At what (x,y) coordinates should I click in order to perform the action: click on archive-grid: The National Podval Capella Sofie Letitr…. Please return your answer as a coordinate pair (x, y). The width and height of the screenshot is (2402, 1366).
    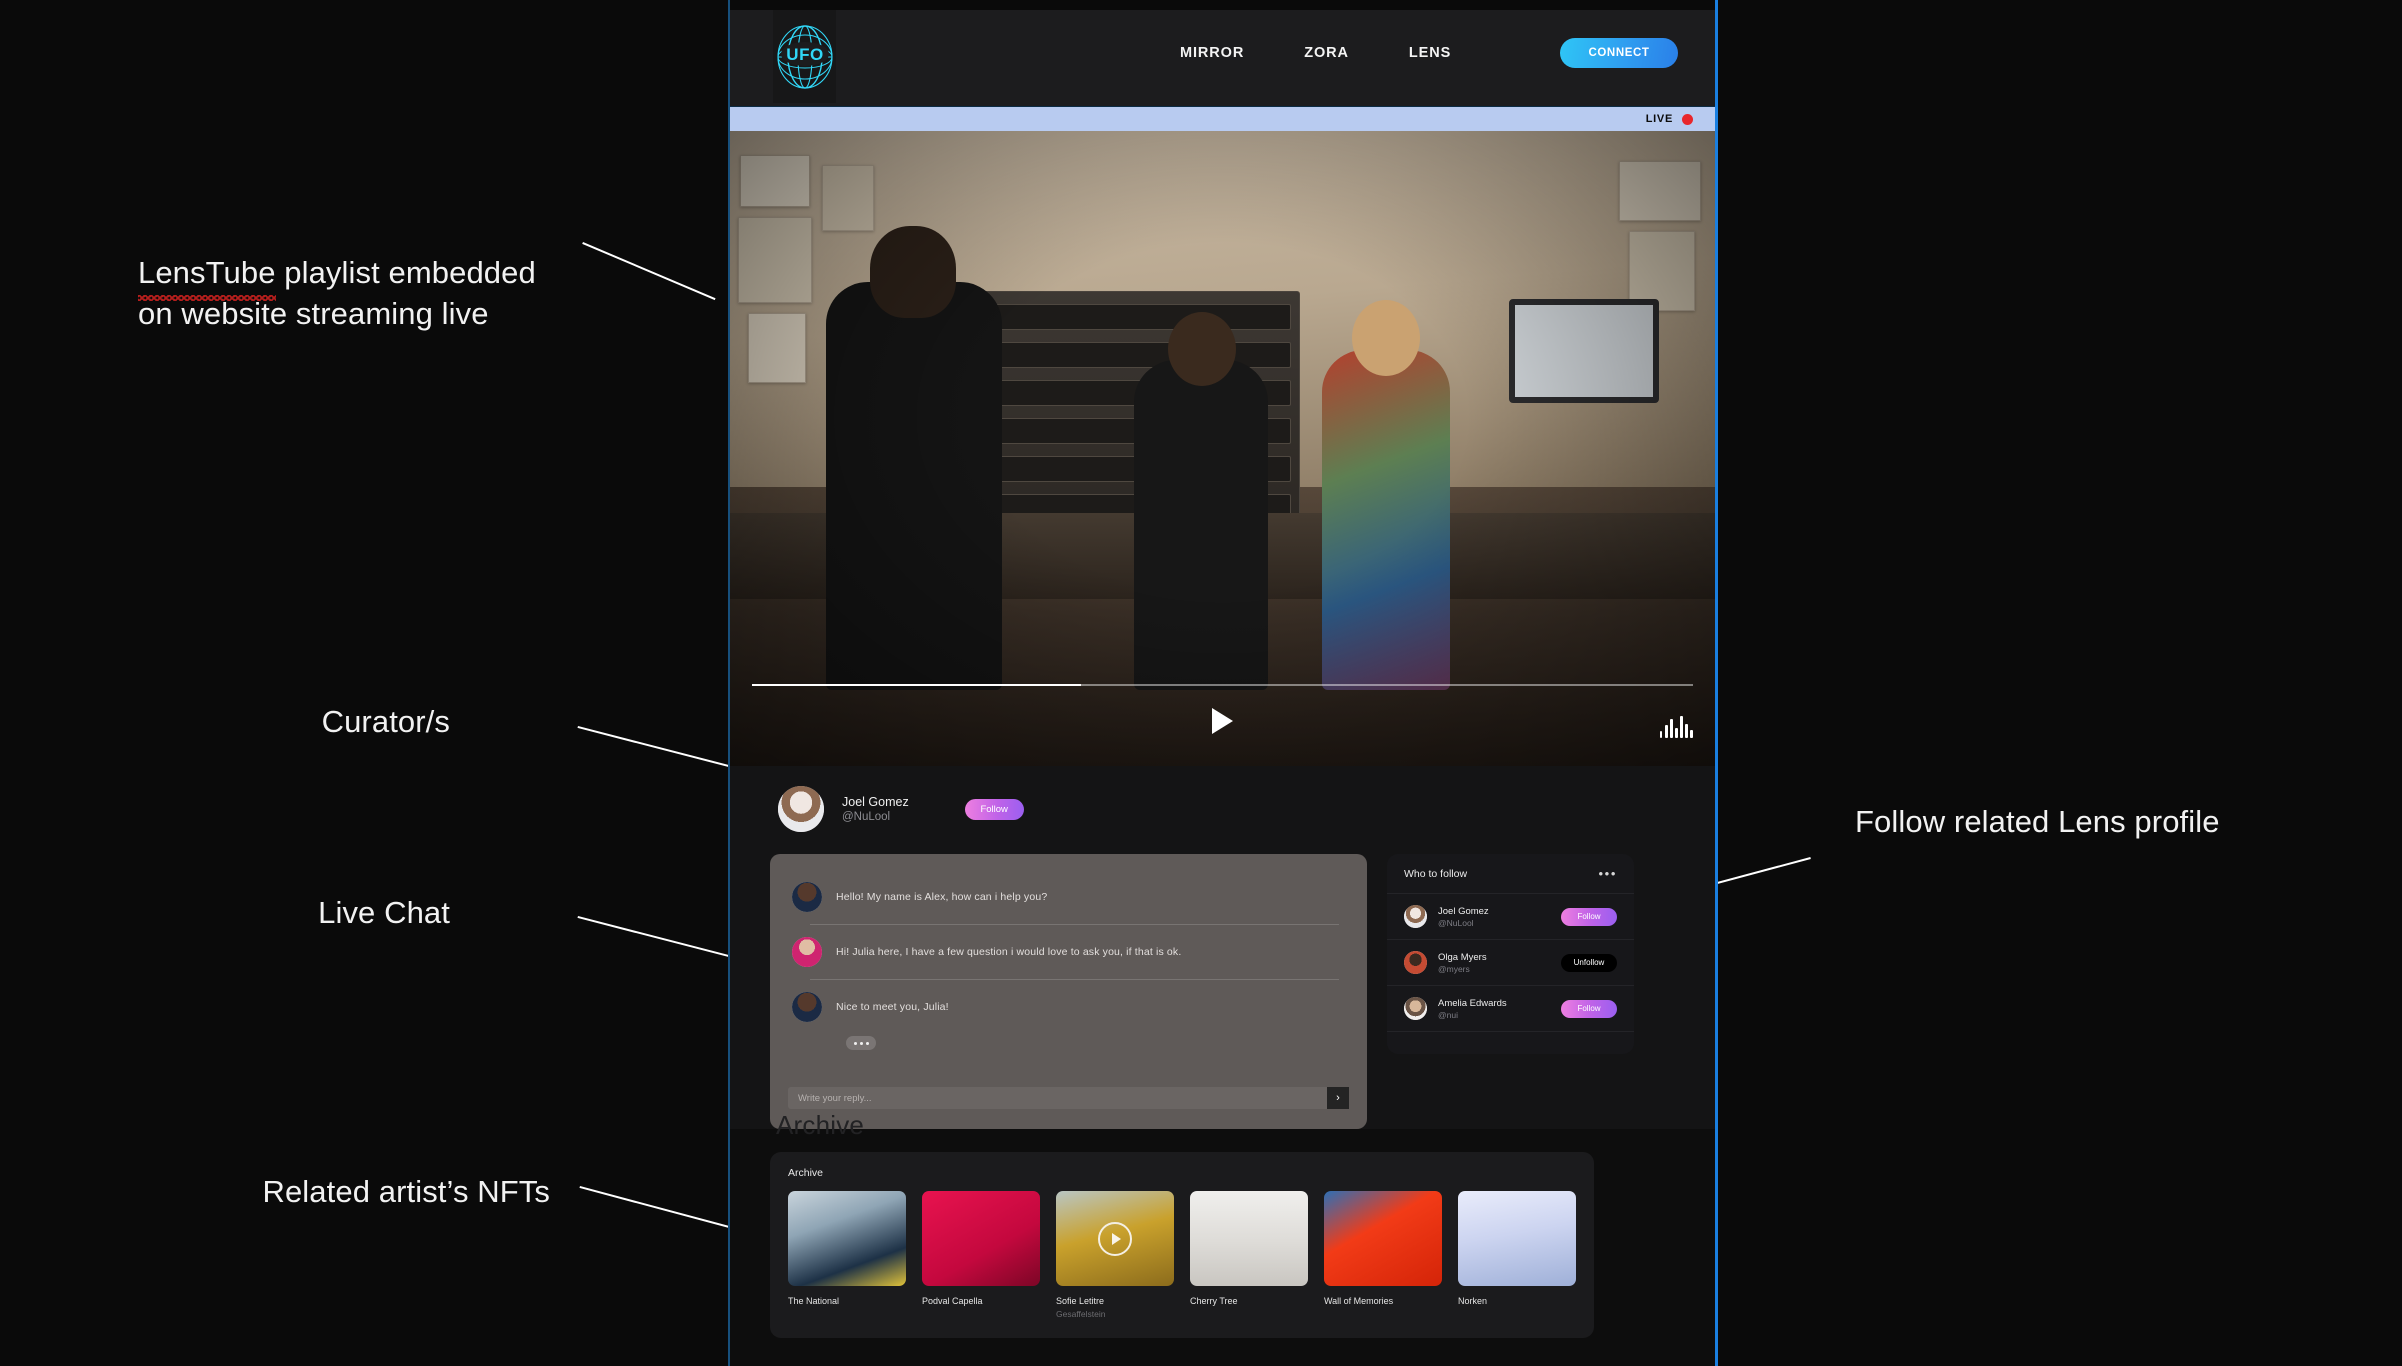
    Looking at the image, I should click on (1182, 1255).